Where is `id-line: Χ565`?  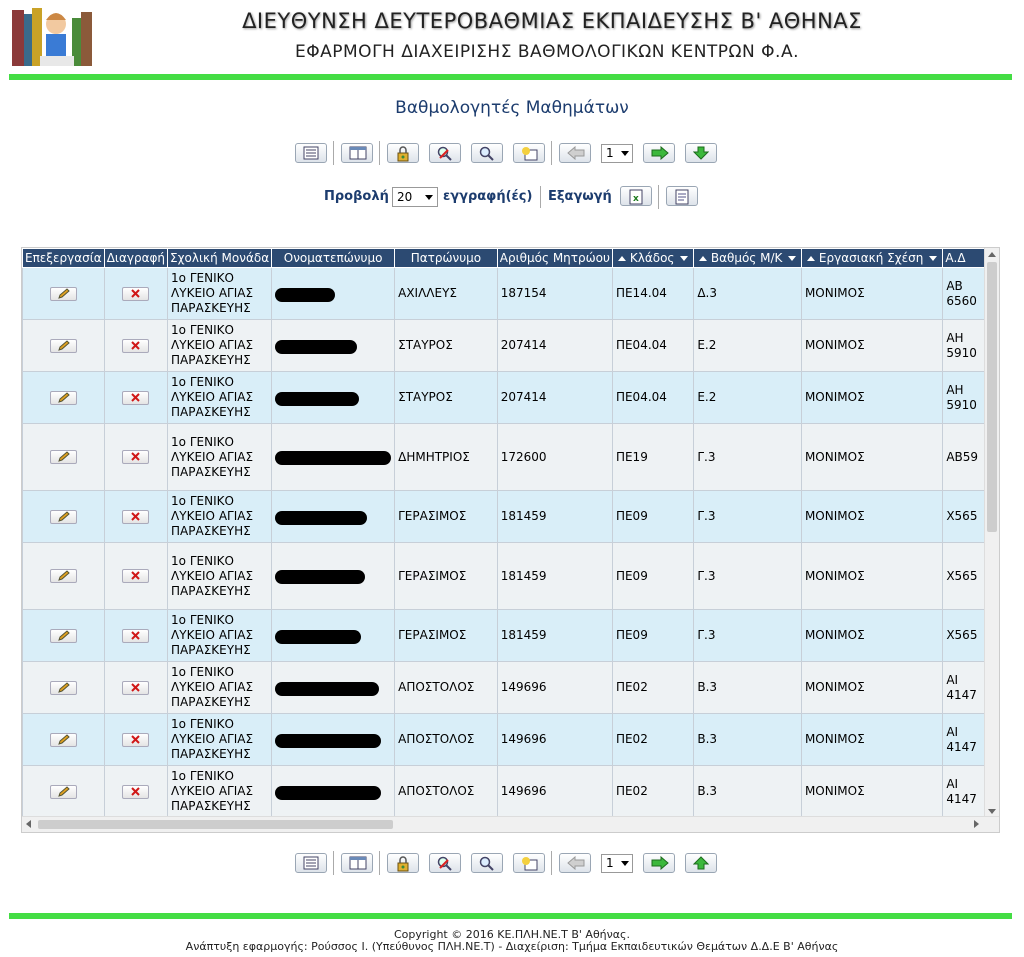 id-line: Χ565 is located at coordinates (962, 516).